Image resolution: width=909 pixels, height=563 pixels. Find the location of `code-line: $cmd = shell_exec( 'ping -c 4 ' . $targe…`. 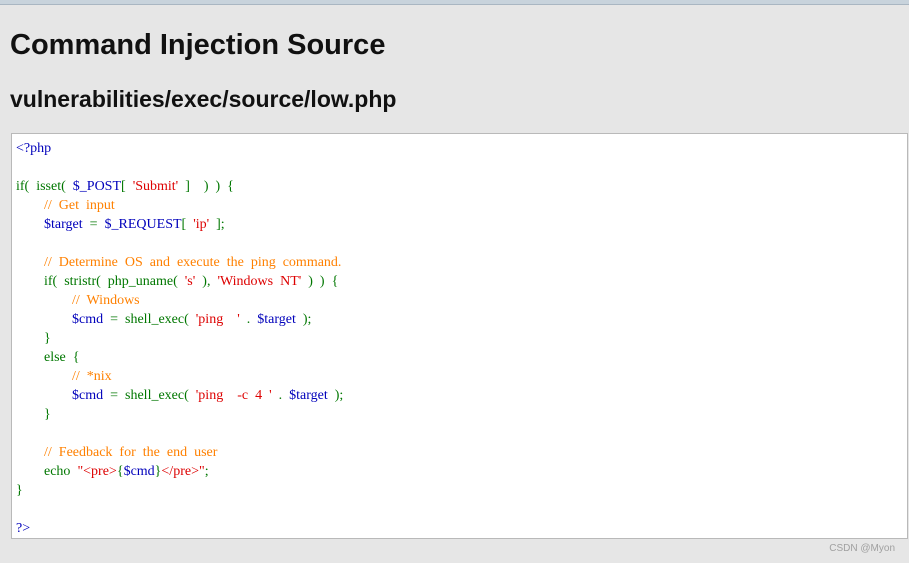

code-line: $cmd = shell_exec( 'ping -c 4 ' . $targe… is located at coordinates (179, 395).